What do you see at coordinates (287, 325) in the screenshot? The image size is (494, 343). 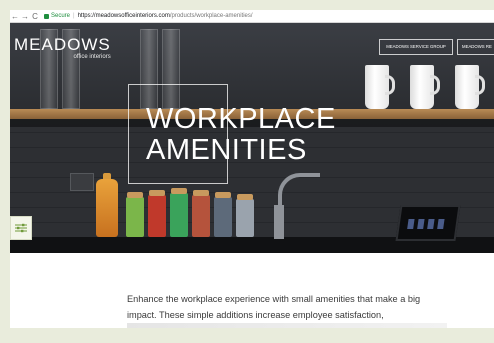 I see `truncated-text-line` at bounding box center [287, 325].